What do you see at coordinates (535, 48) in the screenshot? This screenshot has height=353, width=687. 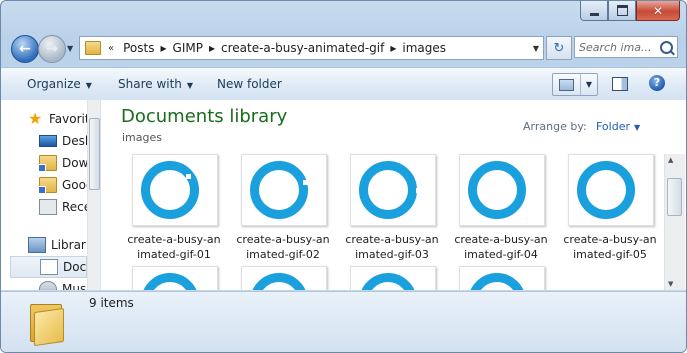 I see `address-dropdown: ▼` at bounding box center [535, 48].